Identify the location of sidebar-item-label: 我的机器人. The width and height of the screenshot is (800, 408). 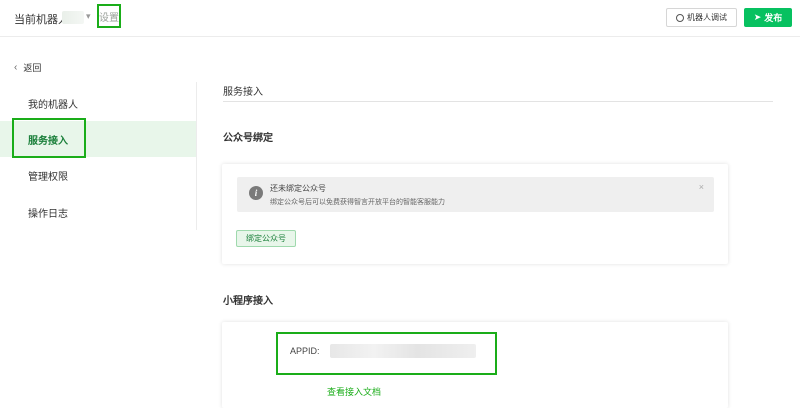
(53, 105).